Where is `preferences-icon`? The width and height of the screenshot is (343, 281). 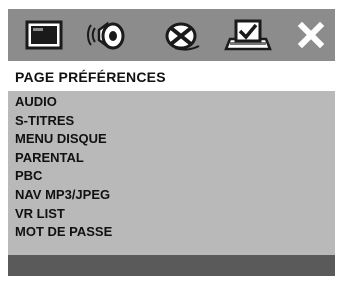
preferences-icon is located at coordinates (248, 35).